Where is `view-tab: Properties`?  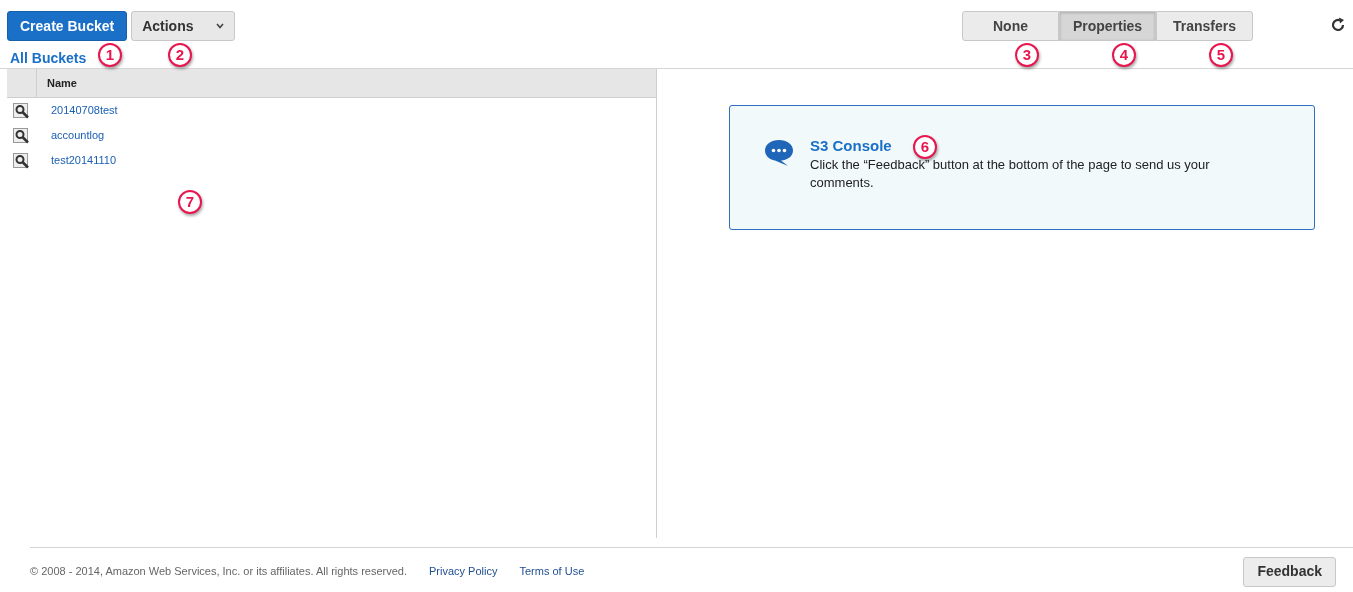 view-tab: Properties is located at coordinates (1107, 26).